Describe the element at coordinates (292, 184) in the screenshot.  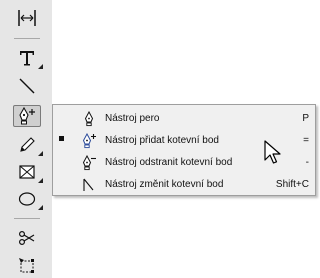
I see `menu-item-shortcut: Shift+C` at that location.